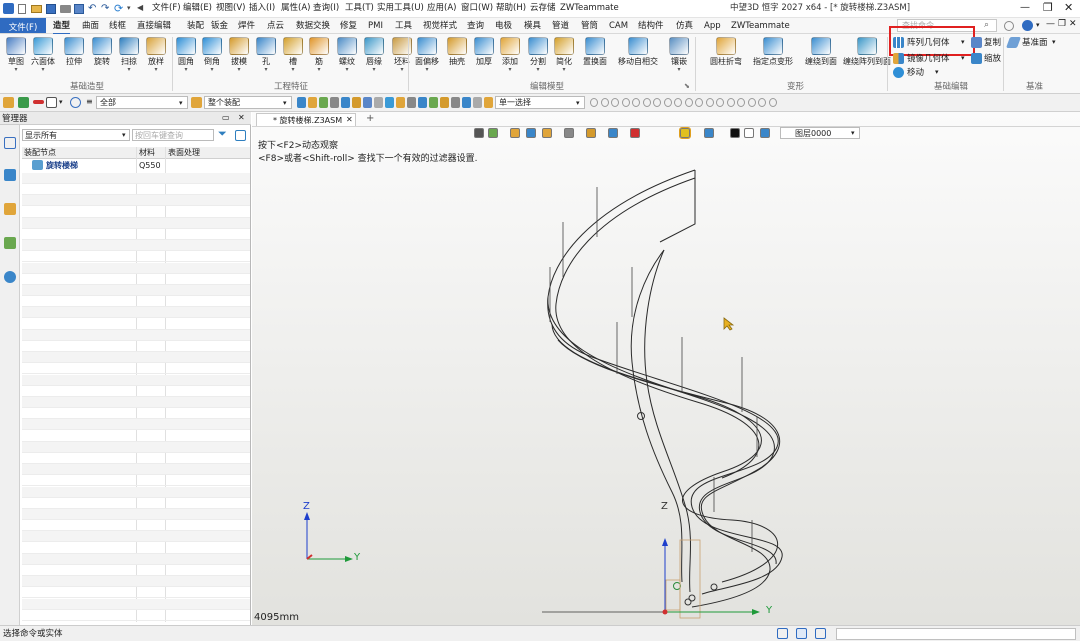 Image resolution: width=1080 pixels, height=641 pixels. What do you see at coordinates (651, 26) in the screenshot?
I see `tab-item: 结构件` at bounding box center [651, 26].